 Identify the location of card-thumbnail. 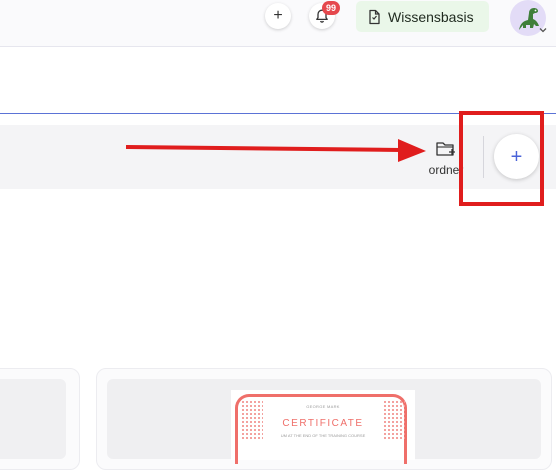
(33, 419).